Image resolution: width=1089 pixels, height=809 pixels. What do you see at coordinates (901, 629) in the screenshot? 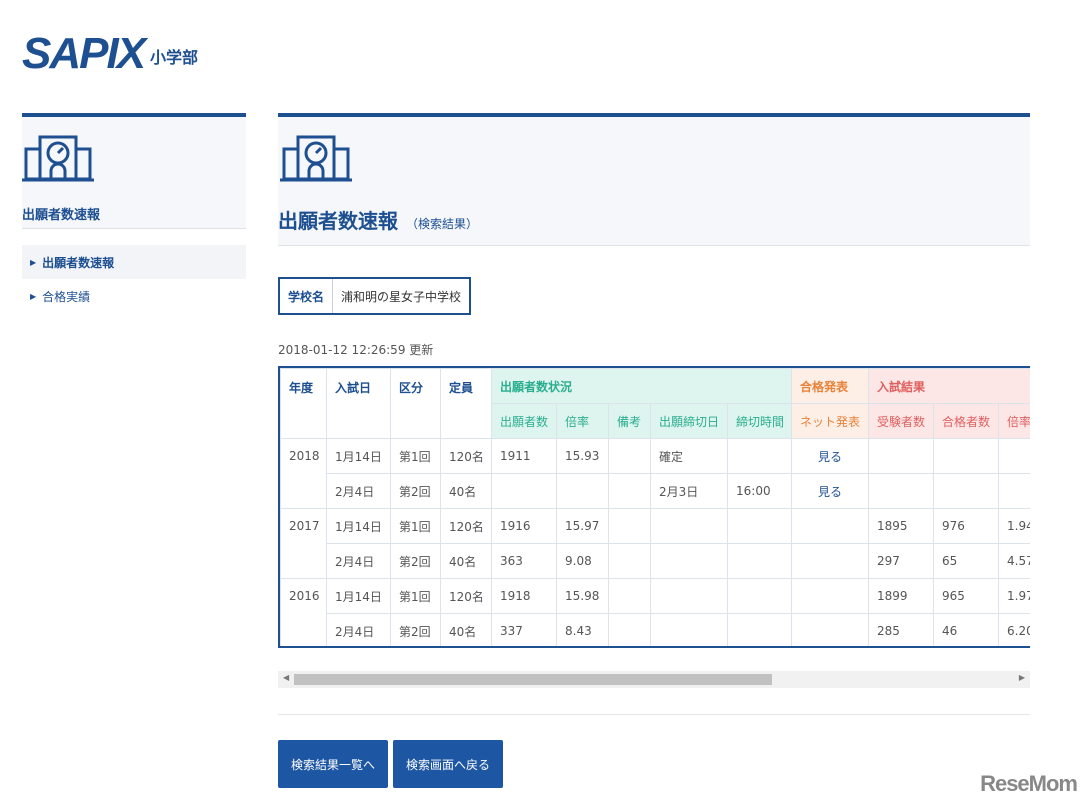
I see `table-cell: 285` at bounding box center [901, 629].